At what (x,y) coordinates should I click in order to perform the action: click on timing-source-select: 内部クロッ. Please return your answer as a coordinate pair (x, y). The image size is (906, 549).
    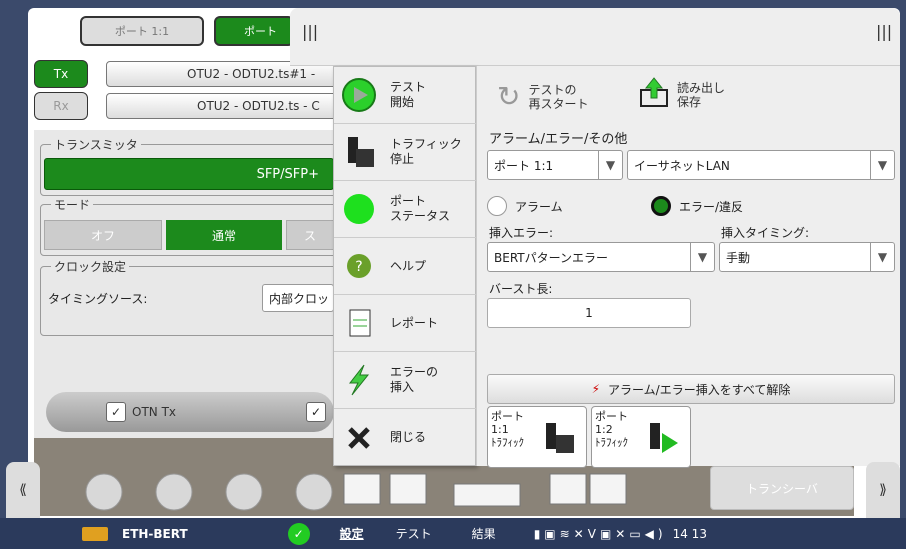
    Looking at the image, I should click on (298, 298).